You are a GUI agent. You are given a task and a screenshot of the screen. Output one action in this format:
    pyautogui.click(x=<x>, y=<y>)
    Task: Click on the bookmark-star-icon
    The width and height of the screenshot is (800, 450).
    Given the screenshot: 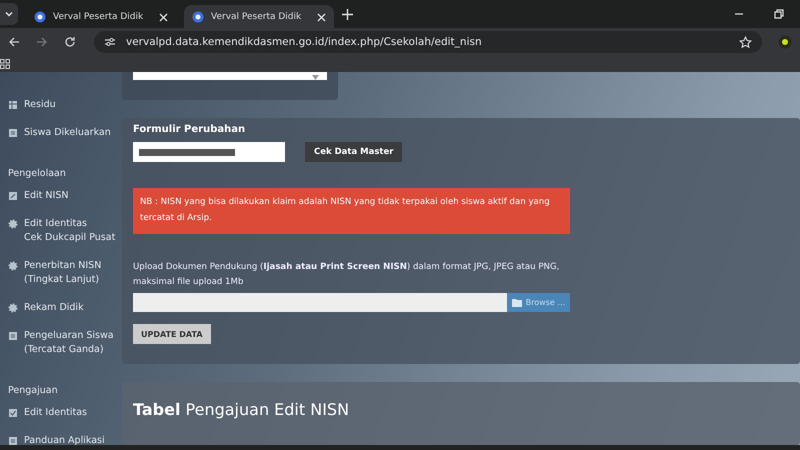 What is the action you would take?
    pyautogui.click(x=745, y=42)
    